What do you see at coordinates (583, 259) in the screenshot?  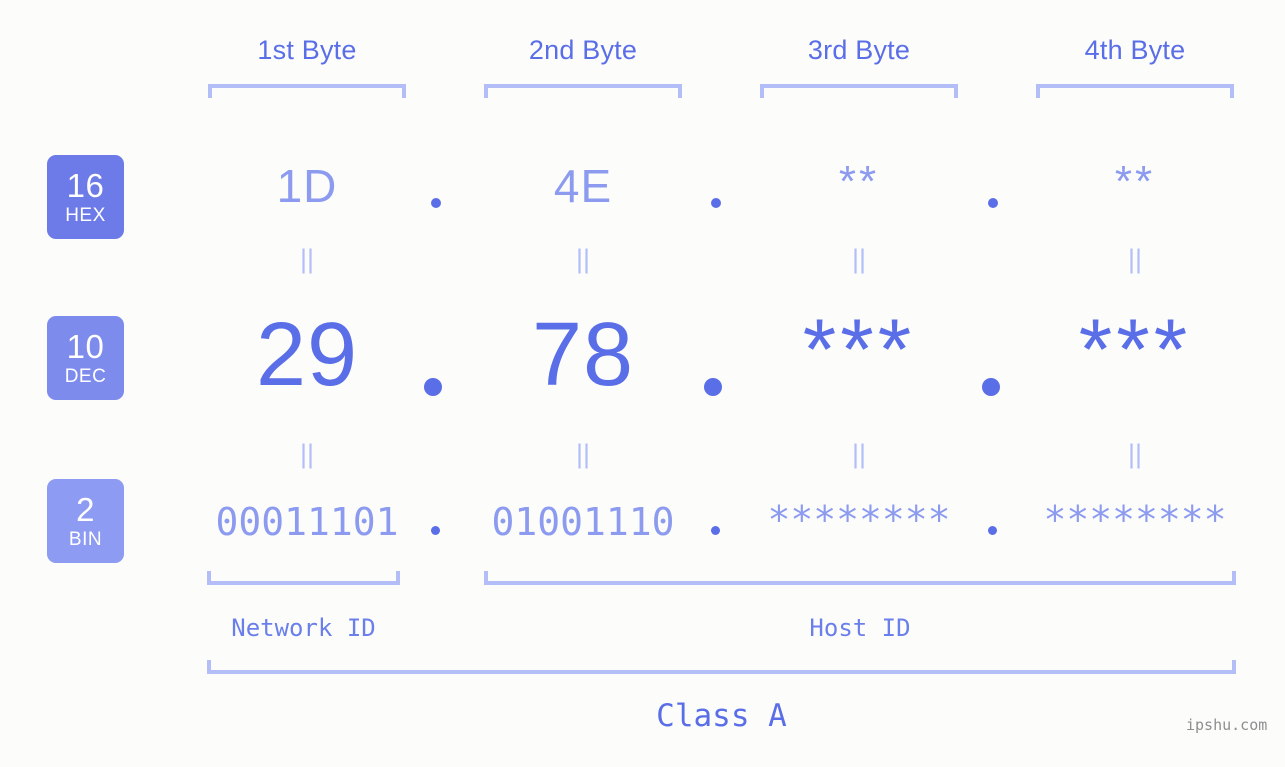 I see `double-bar-icon-hex-dec-2: ||` at bounding box center [583, 259].